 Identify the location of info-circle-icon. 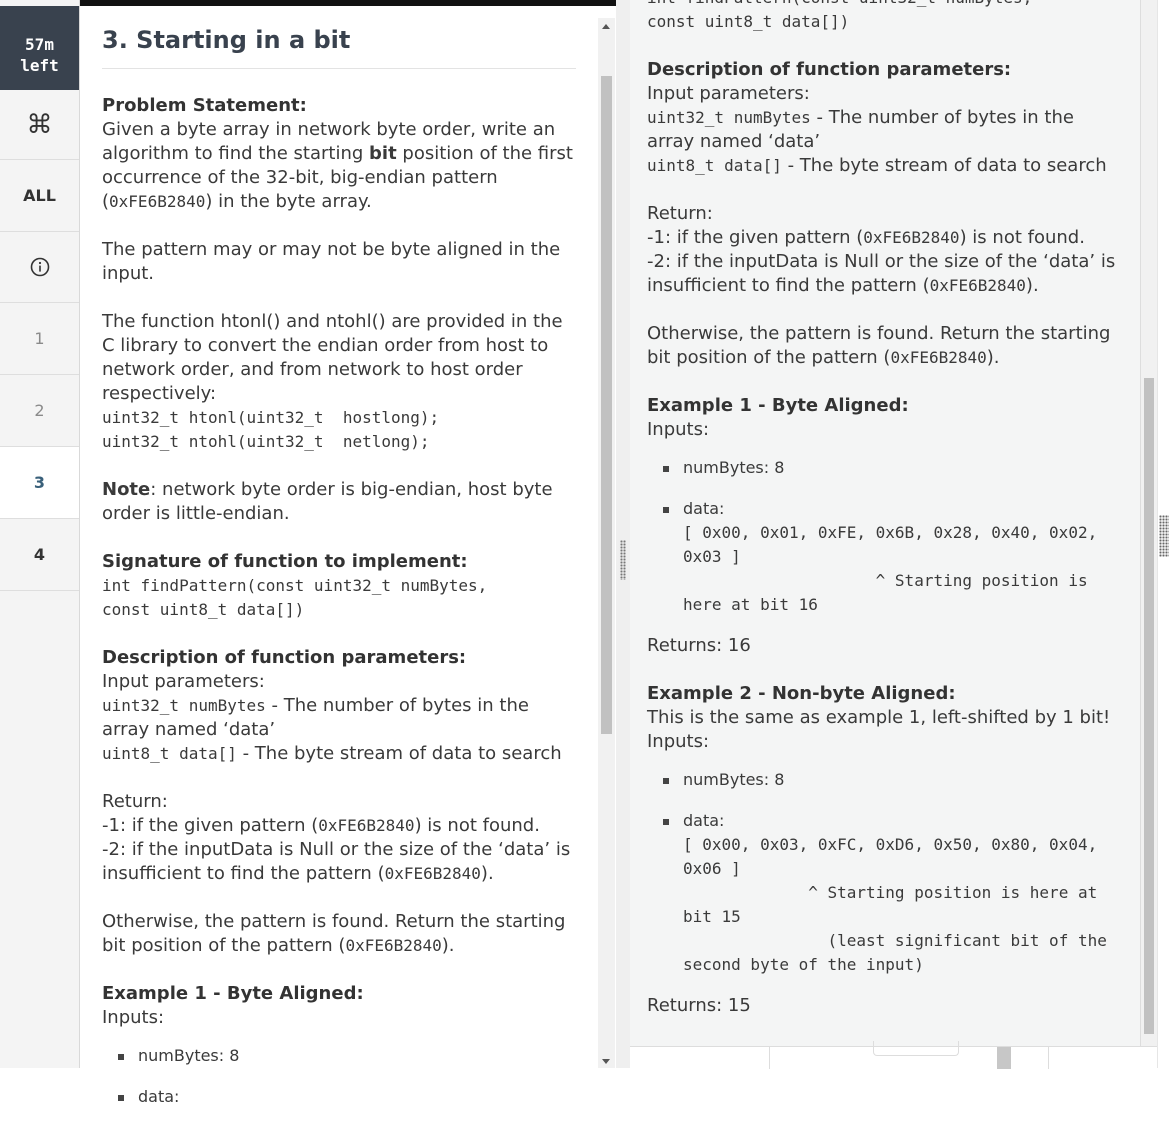
(39, 267).